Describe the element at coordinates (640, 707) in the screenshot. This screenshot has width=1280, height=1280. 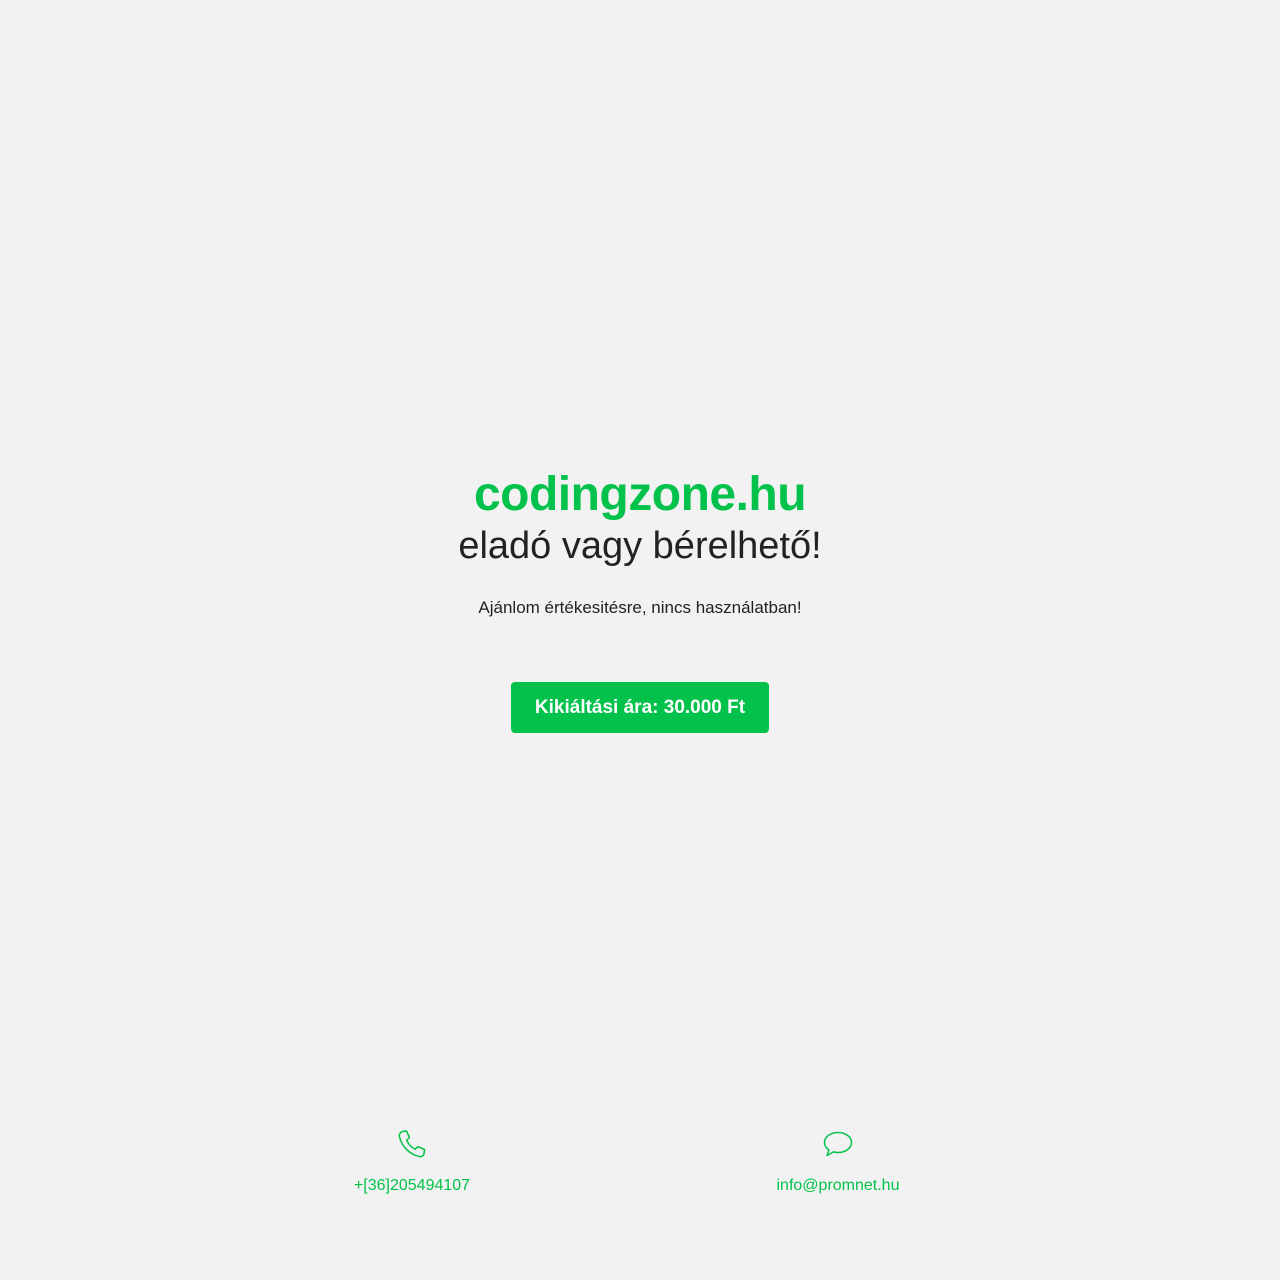
I see `price-button: Kikiáltási ára: 30.000 Ft` at that location.